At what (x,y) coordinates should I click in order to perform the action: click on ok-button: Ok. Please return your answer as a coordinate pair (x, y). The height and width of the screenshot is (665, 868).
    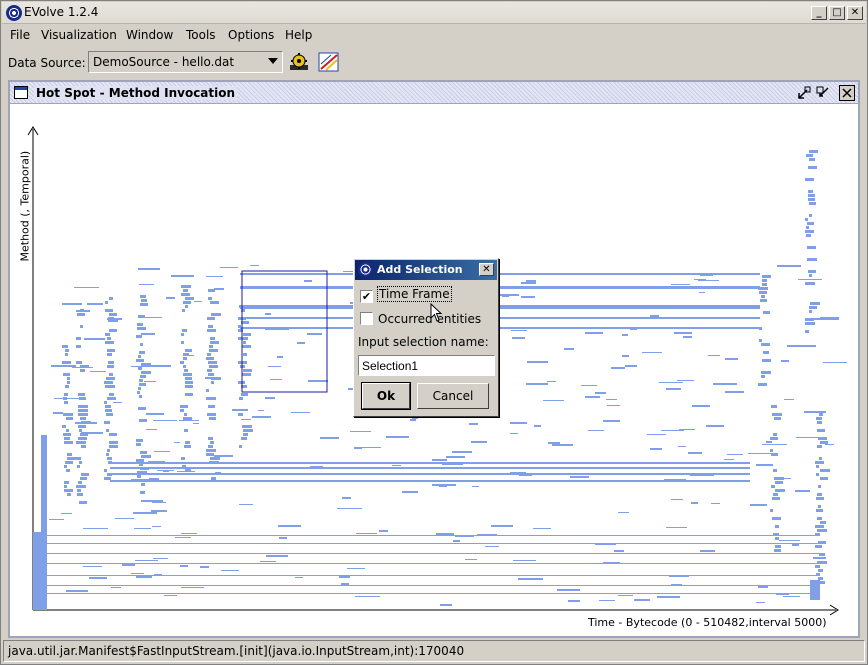
    Looking at the image, I should click on (386, 396).